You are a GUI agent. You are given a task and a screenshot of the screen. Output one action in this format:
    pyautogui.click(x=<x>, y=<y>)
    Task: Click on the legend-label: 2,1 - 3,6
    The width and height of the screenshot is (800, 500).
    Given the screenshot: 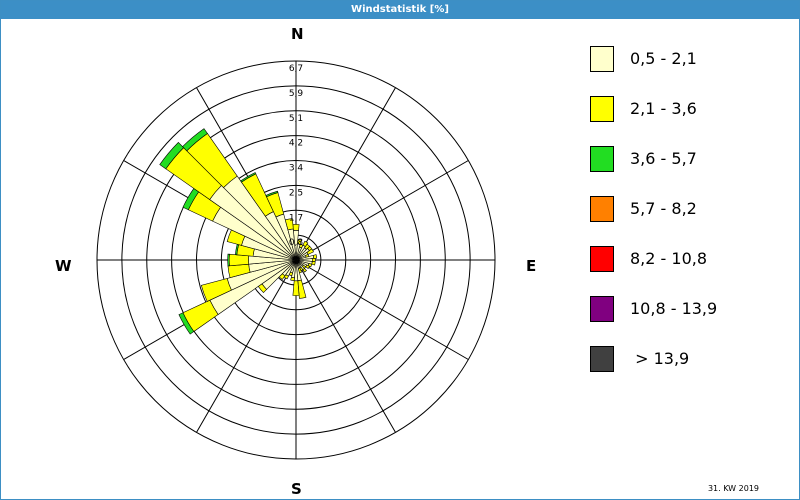 What is the action you would take?
    pyautogui.click(x=663, y=108)
    